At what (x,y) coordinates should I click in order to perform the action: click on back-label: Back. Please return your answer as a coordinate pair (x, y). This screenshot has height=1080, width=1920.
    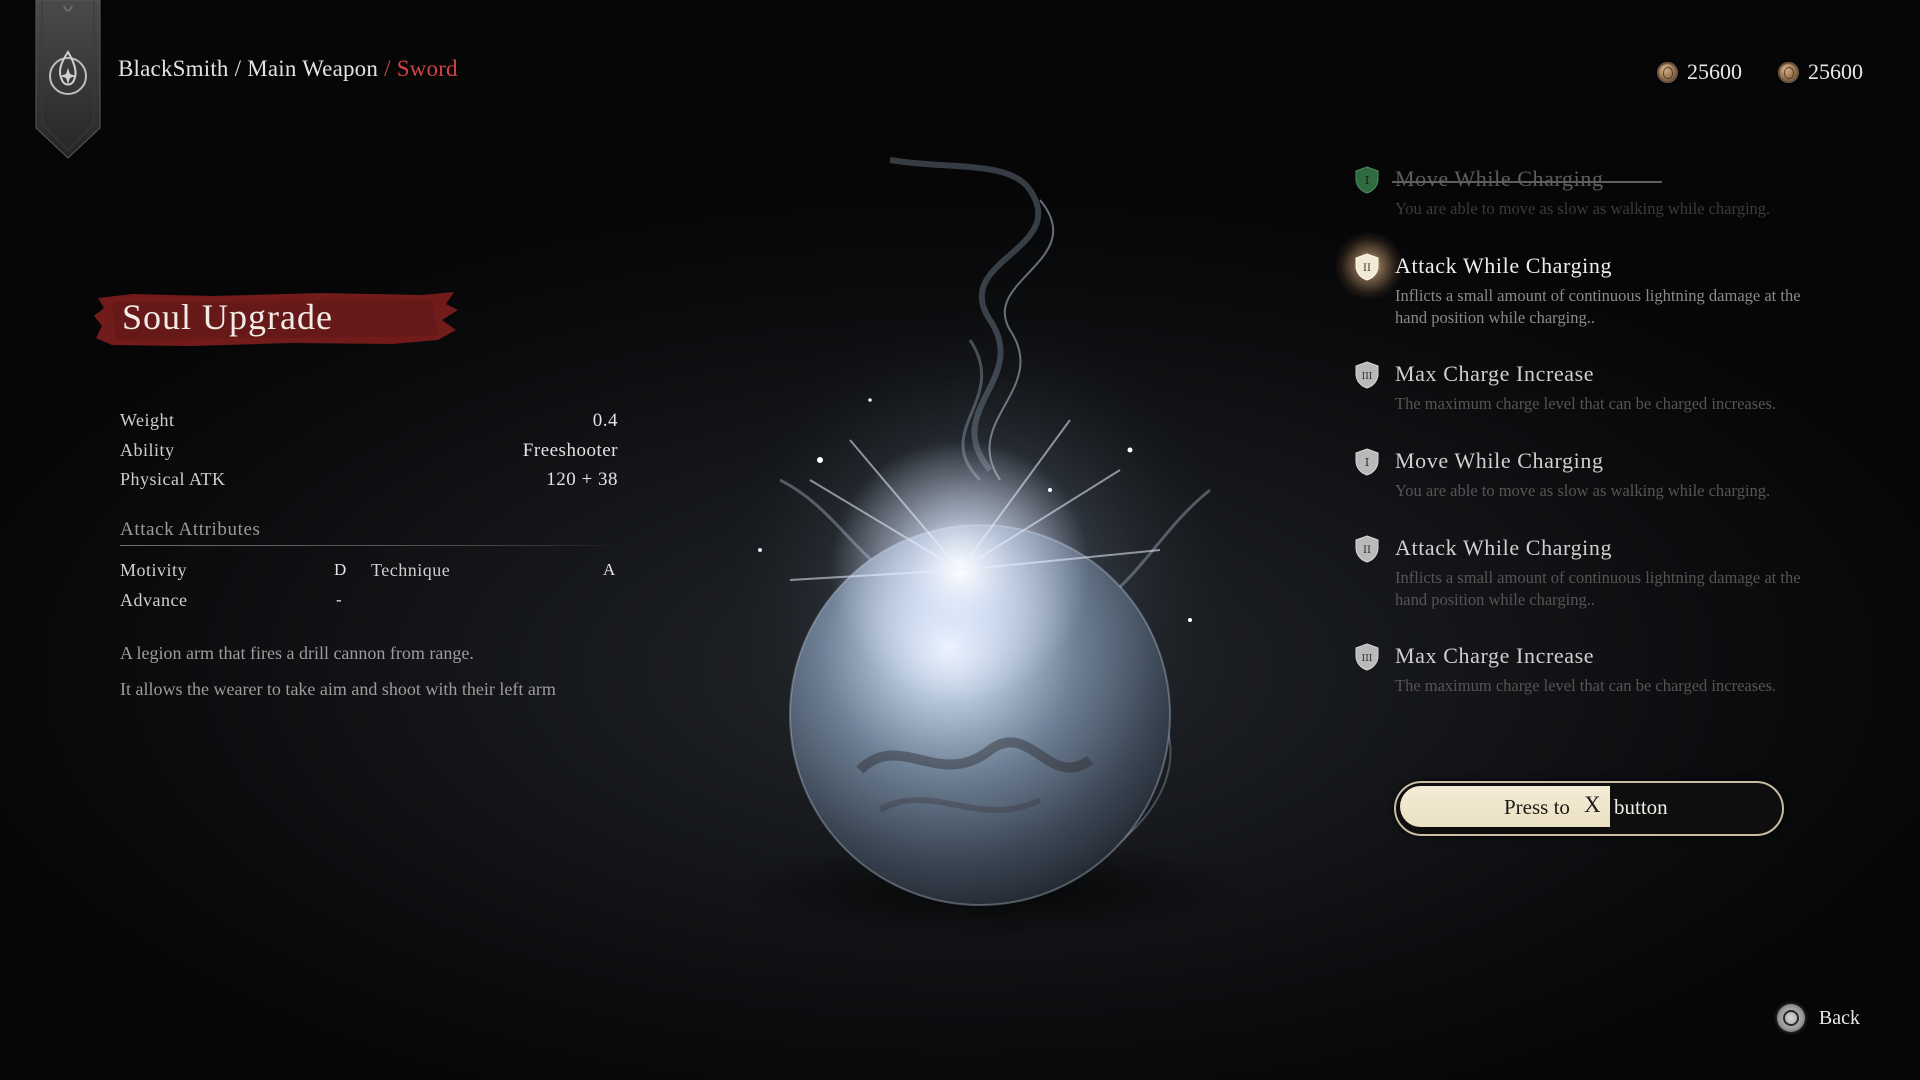
    Looking at the image, I should click on (1839, 1017).